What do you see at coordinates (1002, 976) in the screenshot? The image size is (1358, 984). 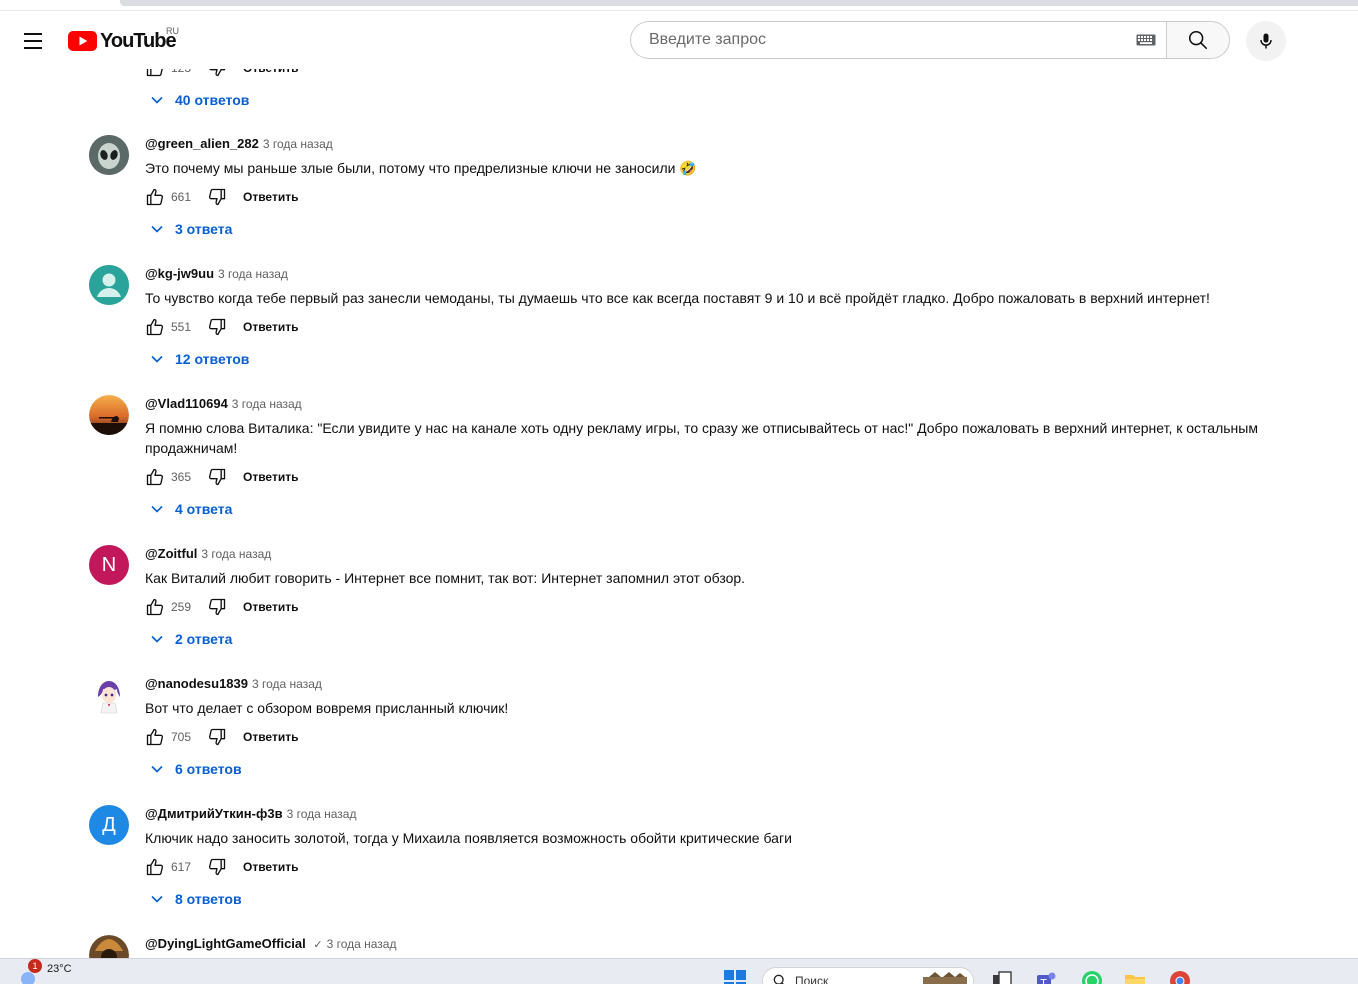 I see `task-view-icon` at bounding box center [1002, 976].